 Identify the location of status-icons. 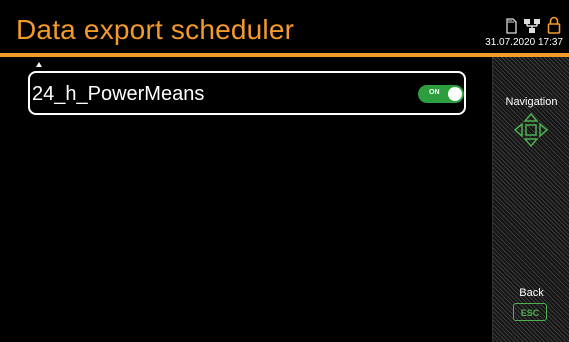
(533, 25).